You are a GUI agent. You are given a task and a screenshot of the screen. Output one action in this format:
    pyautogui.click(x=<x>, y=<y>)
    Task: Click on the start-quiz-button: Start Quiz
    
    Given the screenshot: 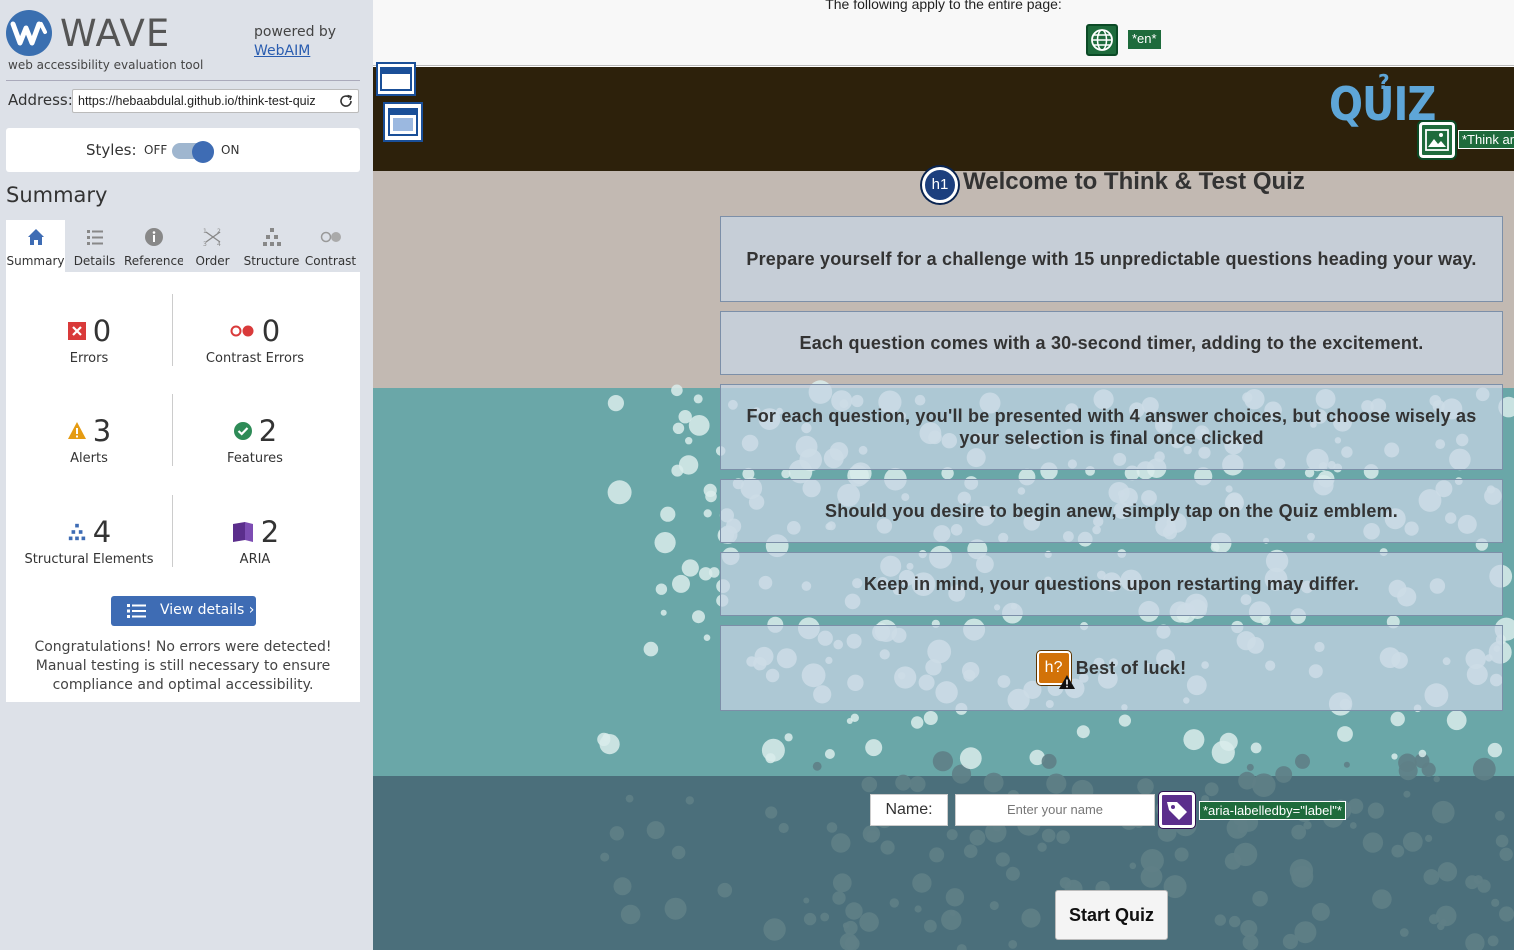 What is the action you would take?
    pyautogui.click(x=1111, y=915)
    